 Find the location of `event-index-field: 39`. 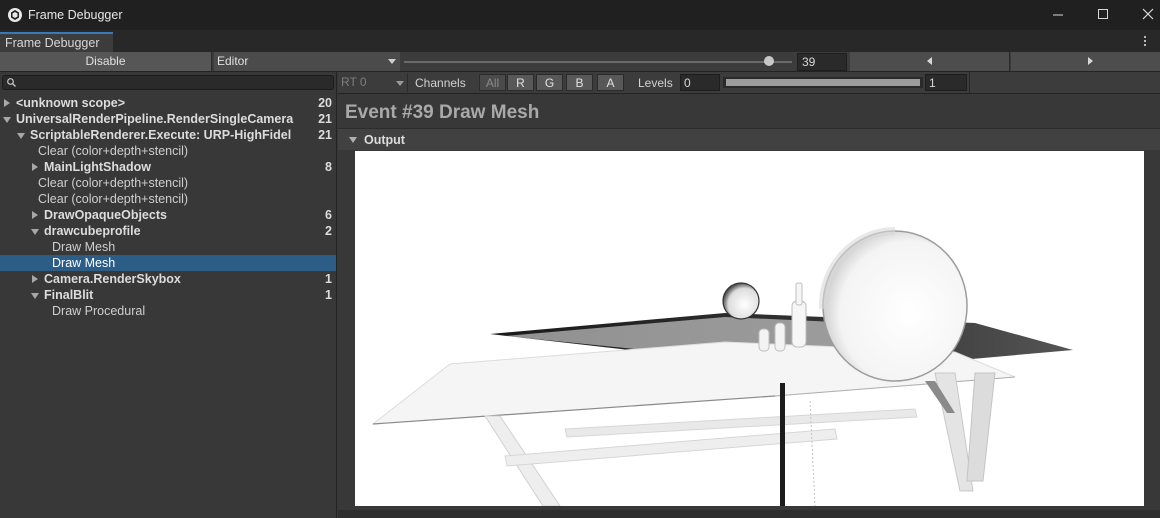

event-index-field: 39 is located at coordinates (822, 62).